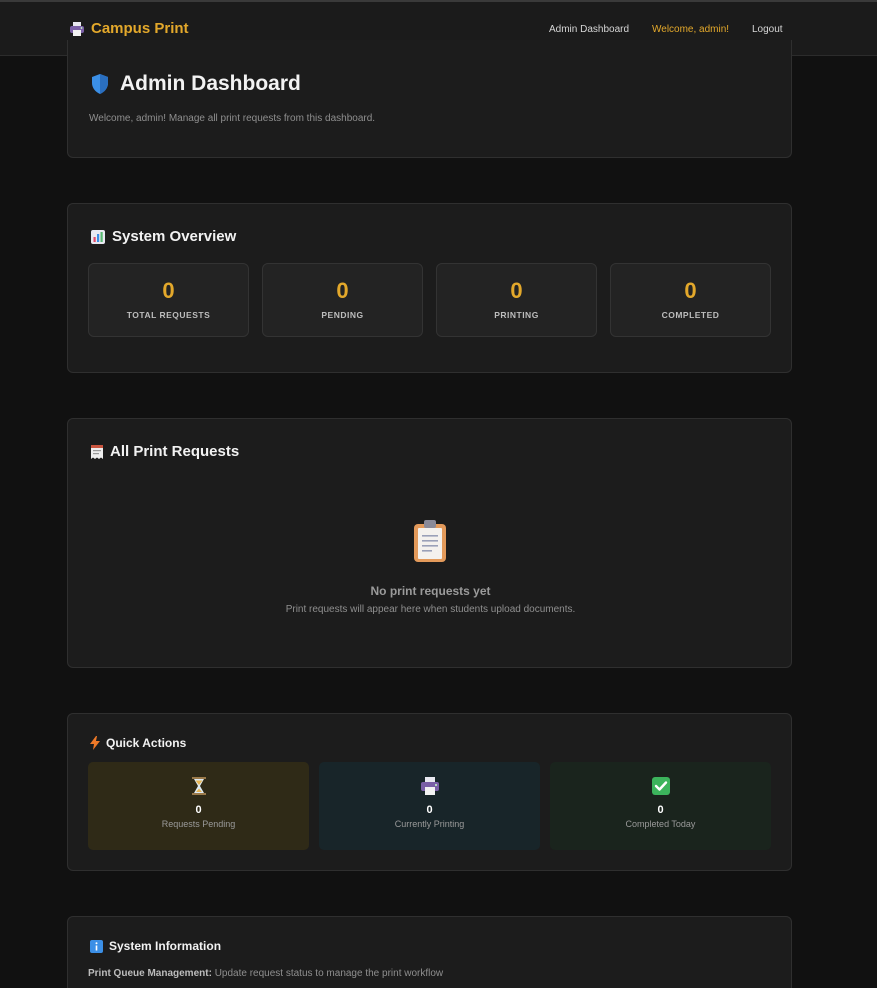 Image resolution: width=877 pixels, height=988 pixels. I want to click on print-requests-title-text: All Print Requests, so click(175, 451).